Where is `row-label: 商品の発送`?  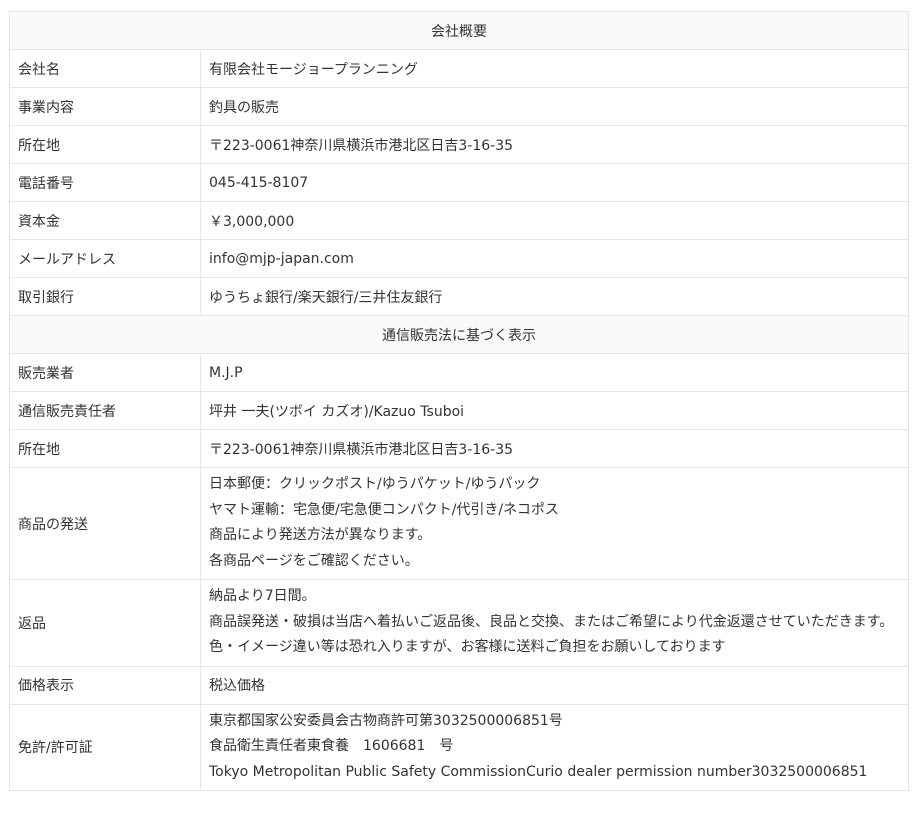
row-label: 商品の発送 is located at coordinates (105, 523).